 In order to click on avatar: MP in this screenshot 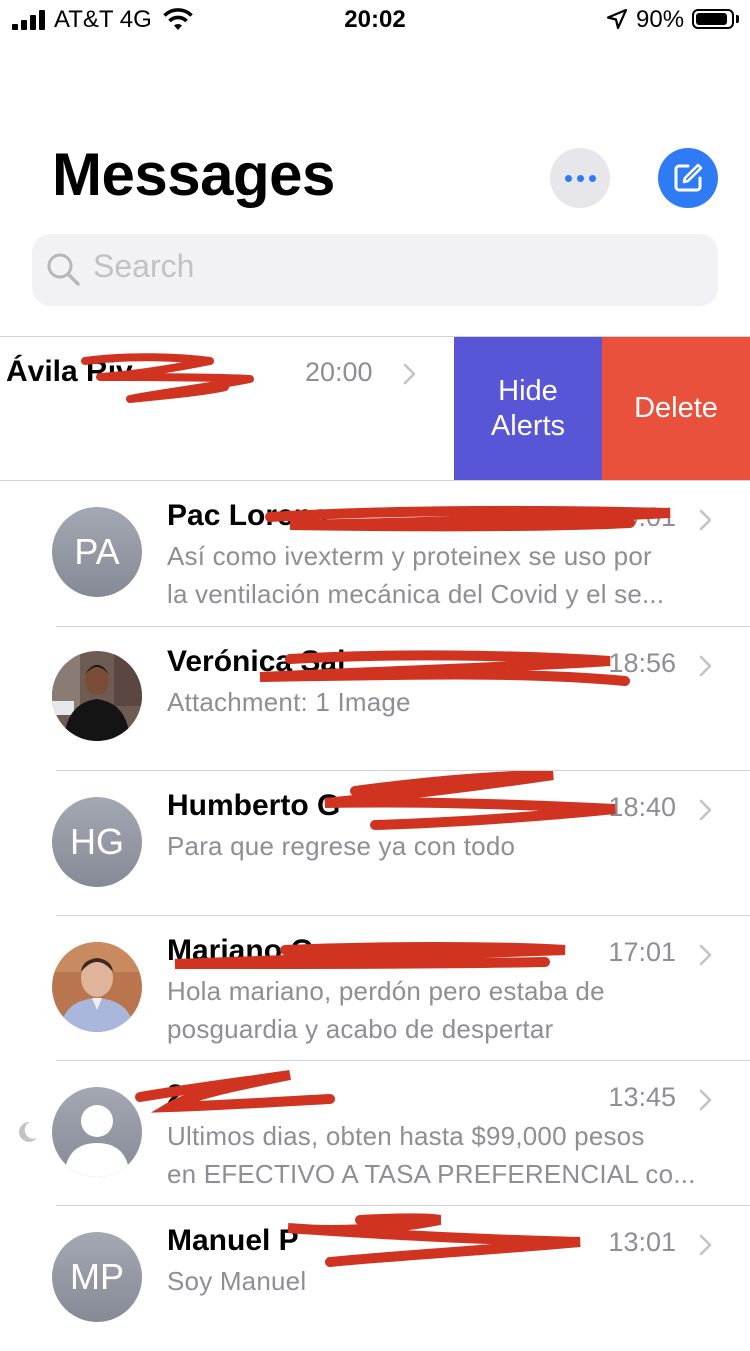, I will do `click(97, 1277)`.